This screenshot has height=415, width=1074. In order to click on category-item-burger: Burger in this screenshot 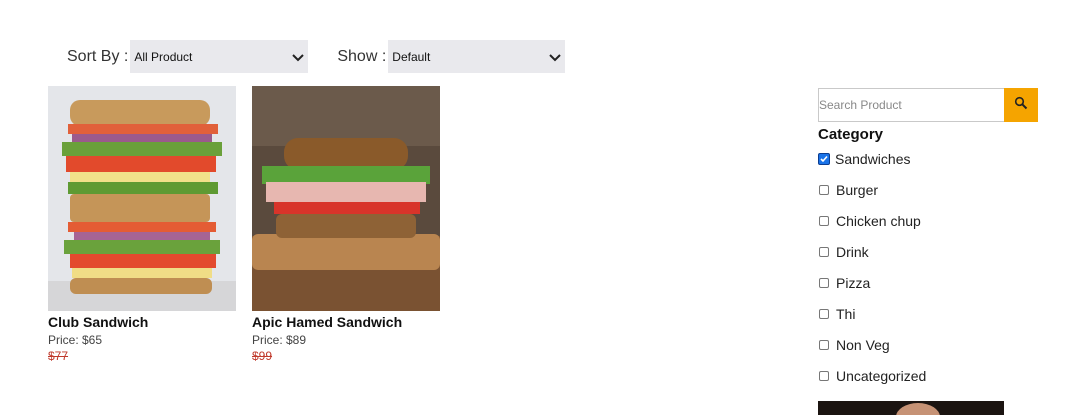, I will do `click(928, 189)`.